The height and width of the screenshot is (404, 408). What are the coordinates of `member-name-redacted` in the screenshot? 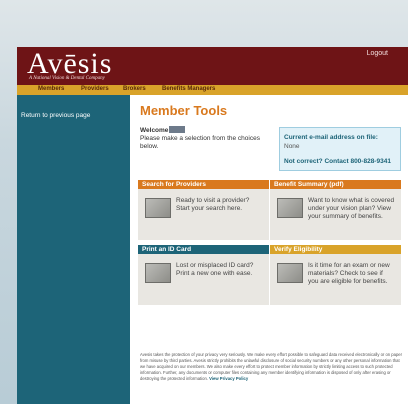 It's located at (177, 129).